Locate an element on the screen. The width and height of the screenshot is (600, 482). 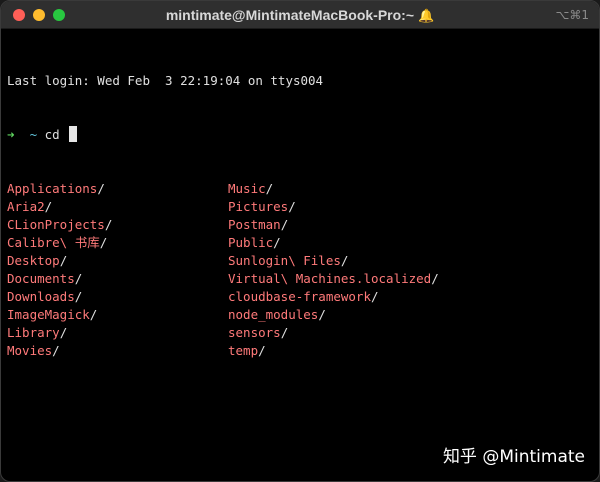
list-item: Movies/ is located at coordinates (59, 351).